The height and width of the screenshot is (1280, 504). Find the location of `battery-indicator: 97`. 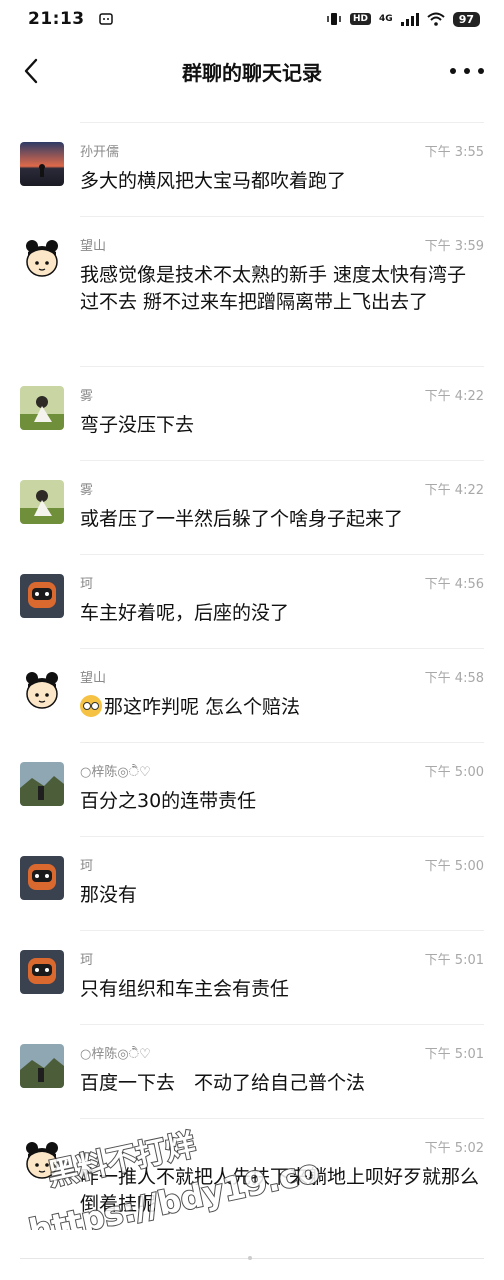

battery-indicator: 97 is located at coordinates (466, 19).